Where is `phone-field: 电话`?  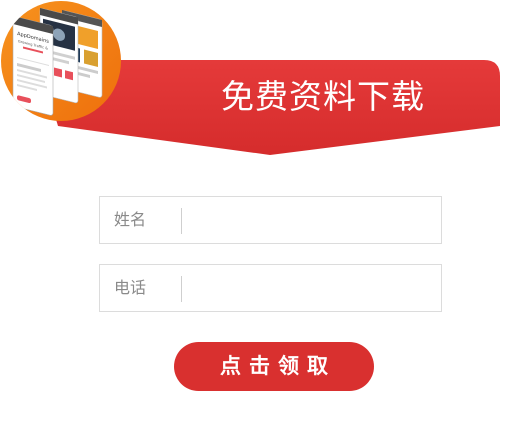 phone-field: 电话 is located at coordinates (270, 288).